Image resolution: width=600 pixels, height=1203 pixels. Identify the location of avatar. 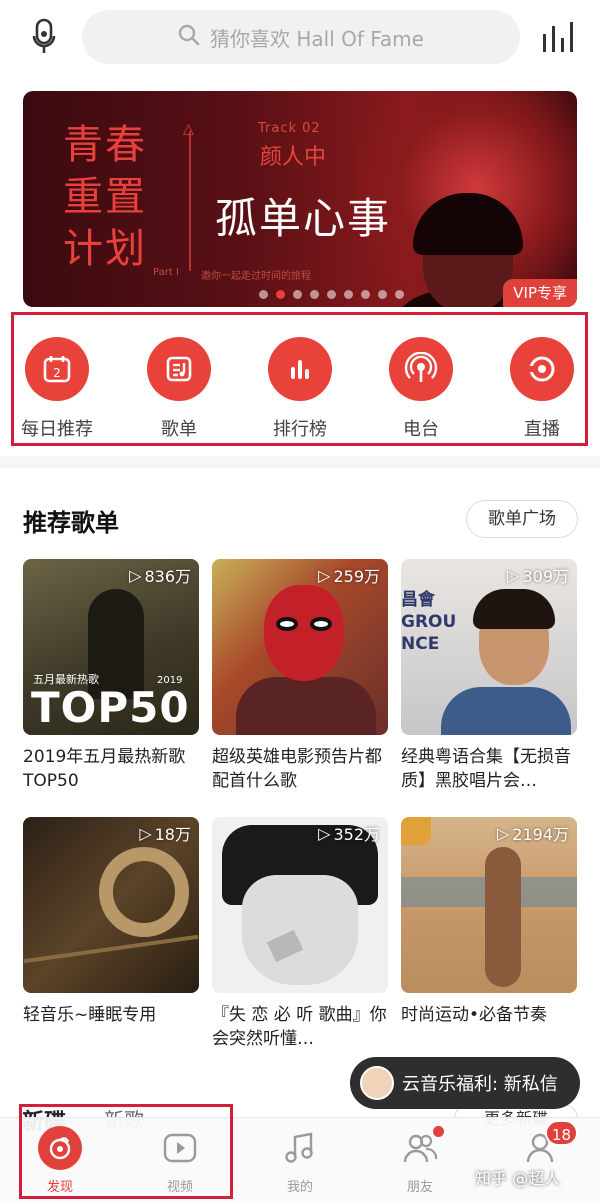
(377, 1083).